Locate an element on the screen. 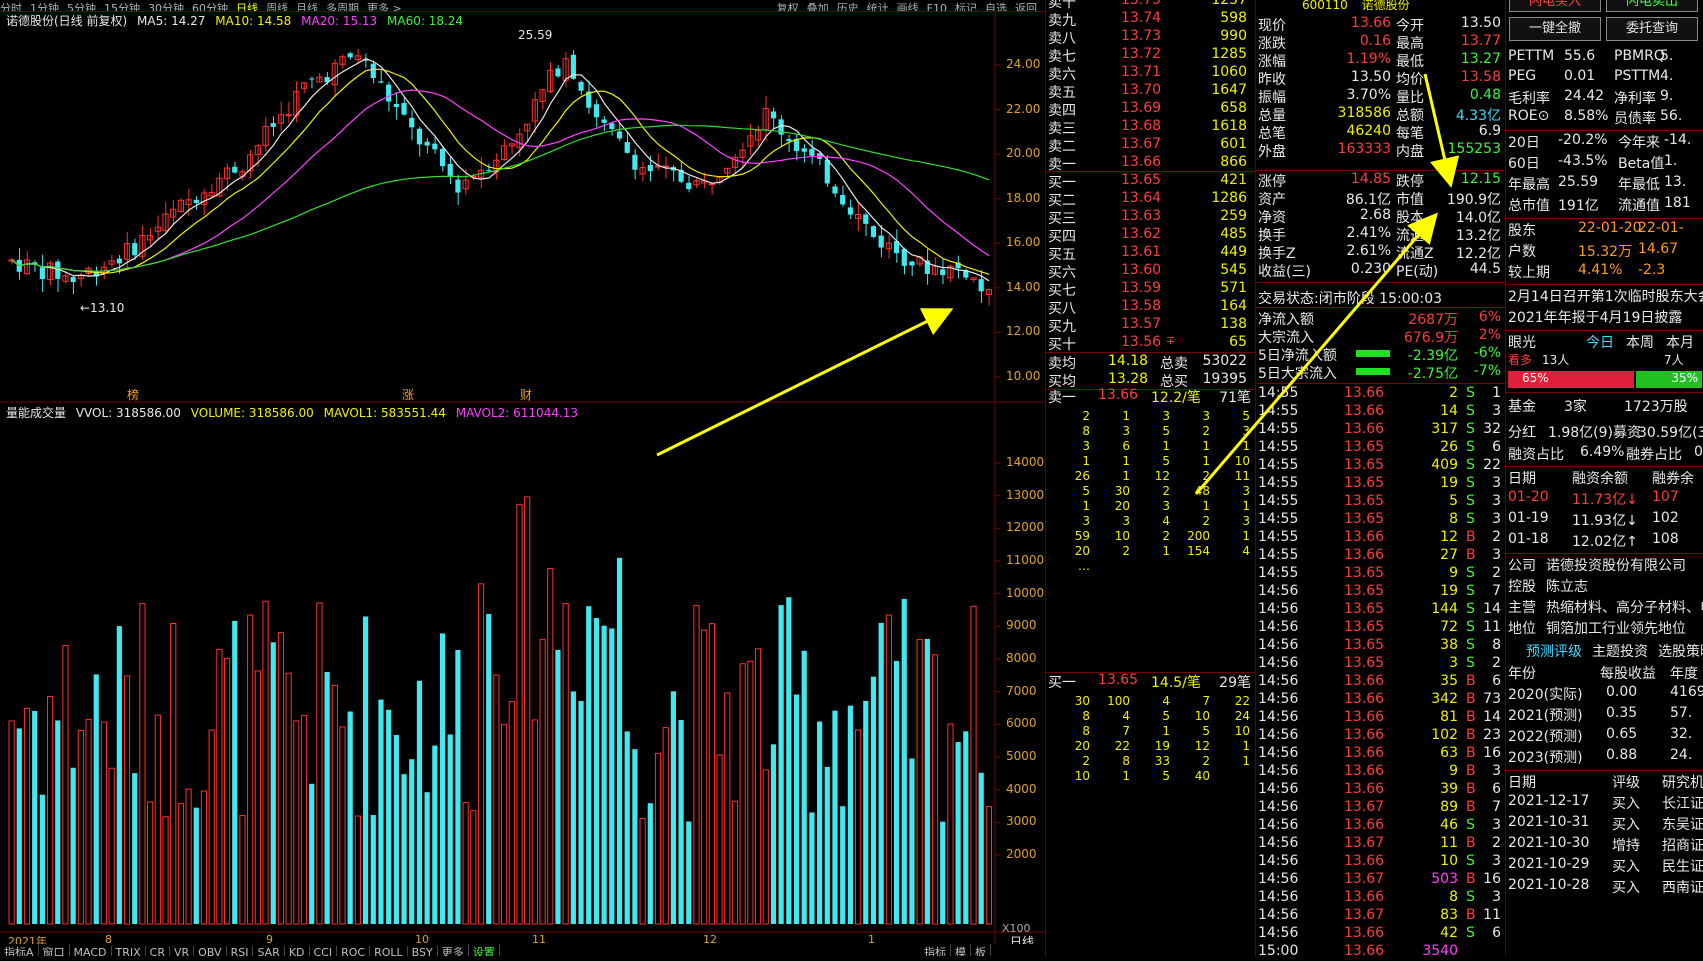 Image resolution: width=1703 pixels, height=961 pixels. tick-volume: 72 is located at coordinates (1449, 627).